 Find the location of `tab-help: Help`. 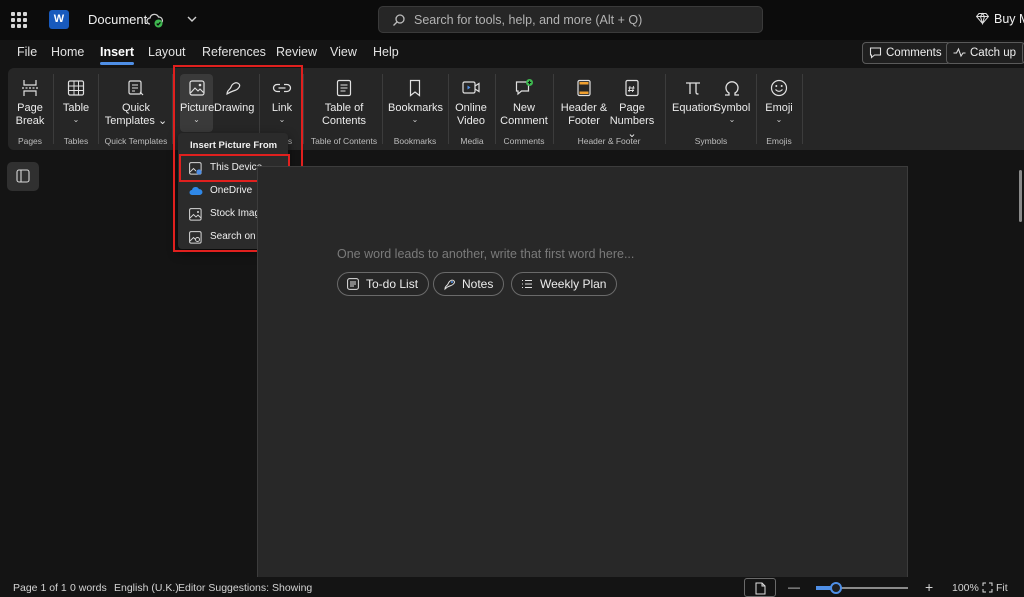

tab-help: Help is located at coordinates (386, 52).